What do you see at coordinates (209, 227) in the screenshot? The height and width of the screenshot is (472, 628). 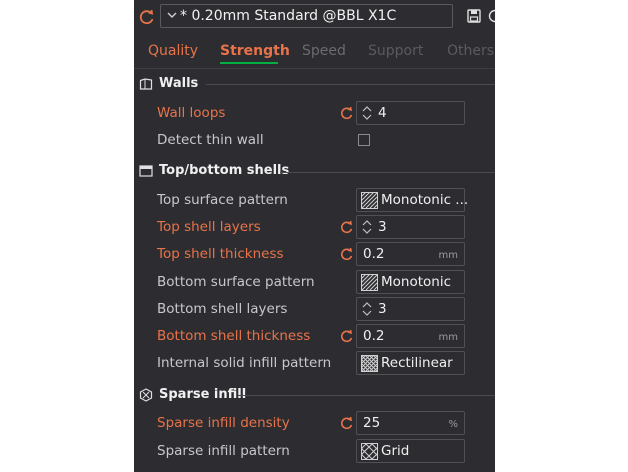 I see `top-shell-layers-label: Top shell layers` at bounding box center [209, 227].